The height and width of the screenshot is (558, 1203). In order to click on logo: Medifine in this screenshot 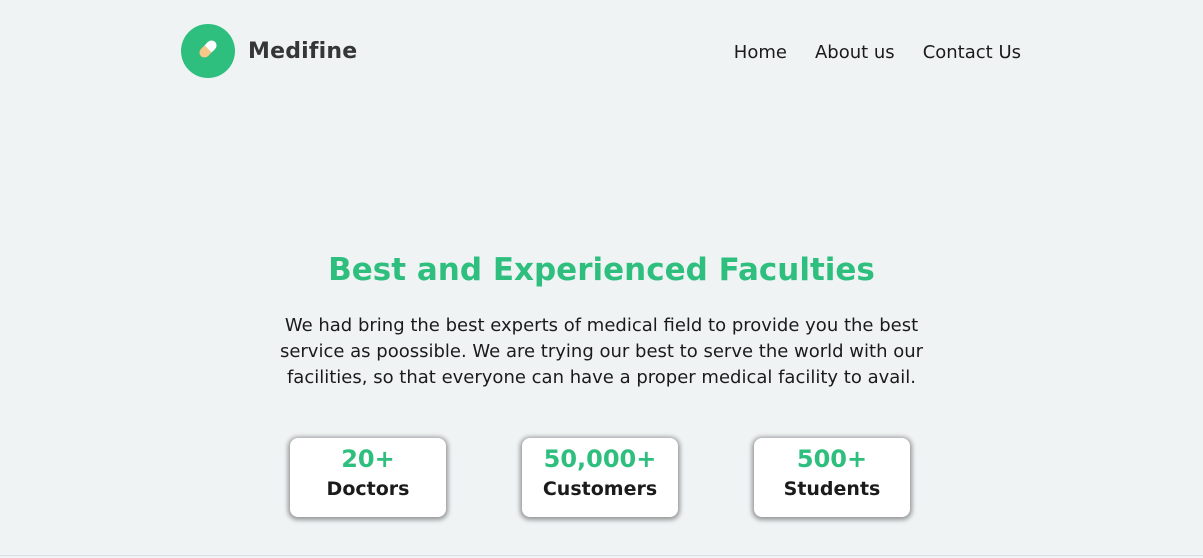, I will do `click(269, 51)`.